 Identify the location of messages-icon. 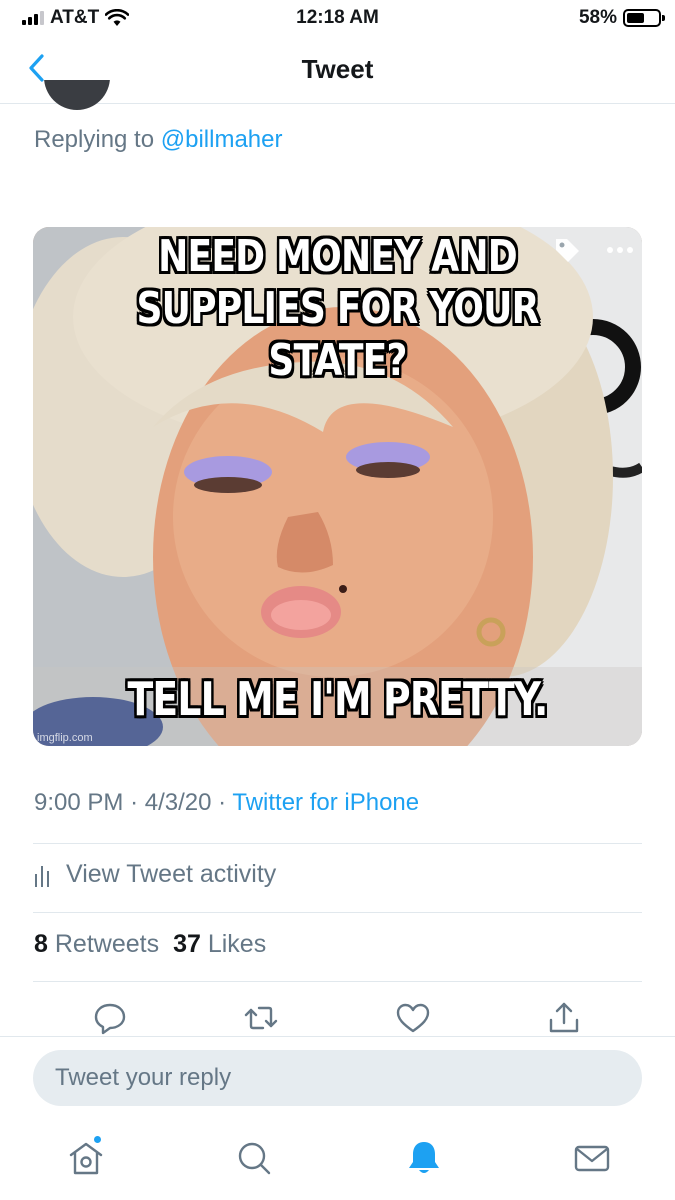
(592, 1158).